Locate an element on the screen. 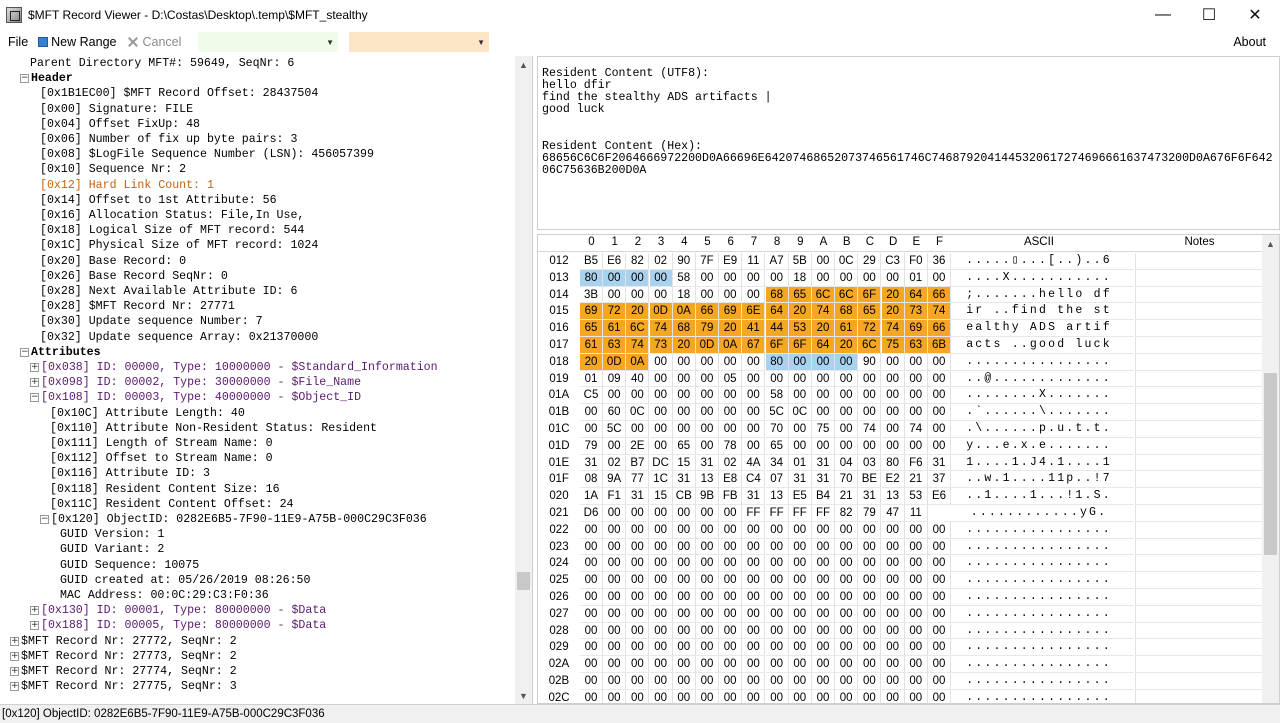 The image size is (1280, 723). hex-byte: D6 is located at coordinates (591, 513).